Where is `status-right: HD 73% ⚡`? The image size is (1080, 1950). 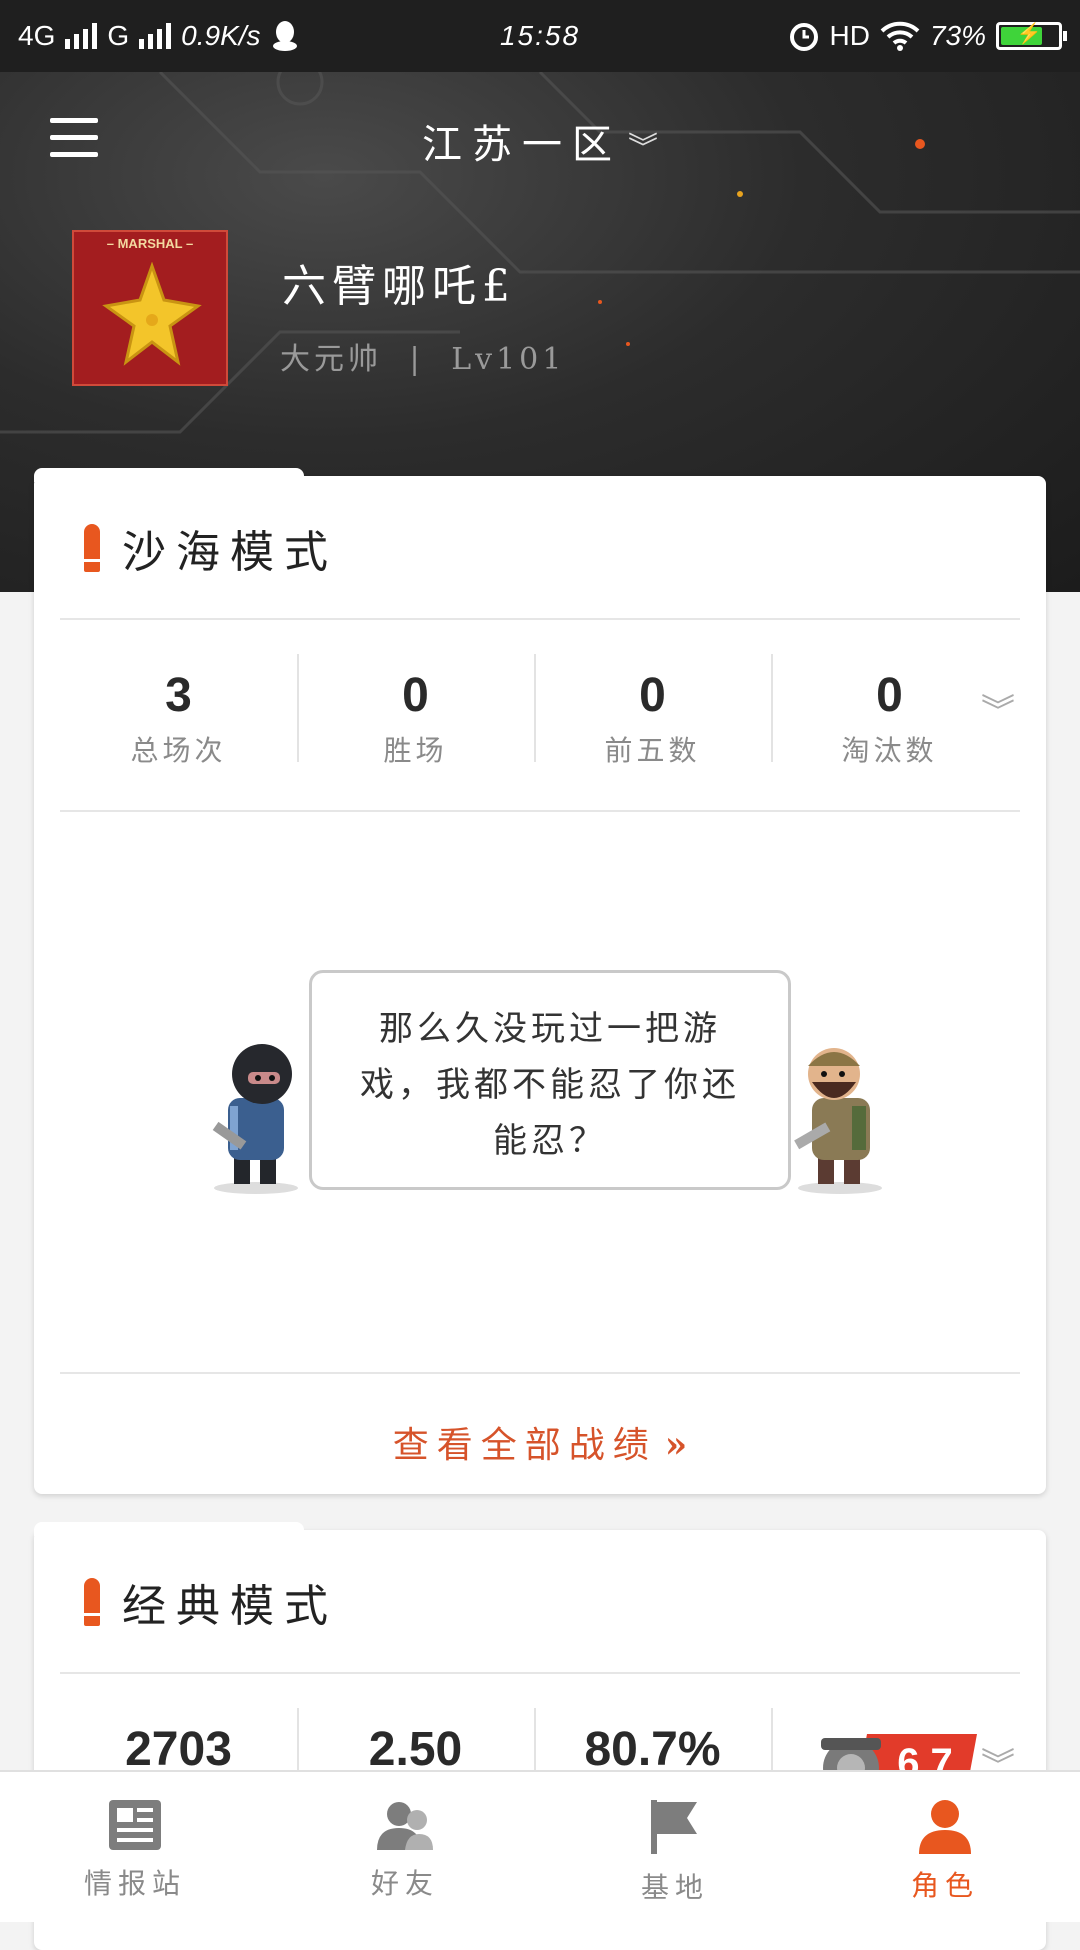
status-right: HD 73% ⚡ is located at coordinates (927, 36).